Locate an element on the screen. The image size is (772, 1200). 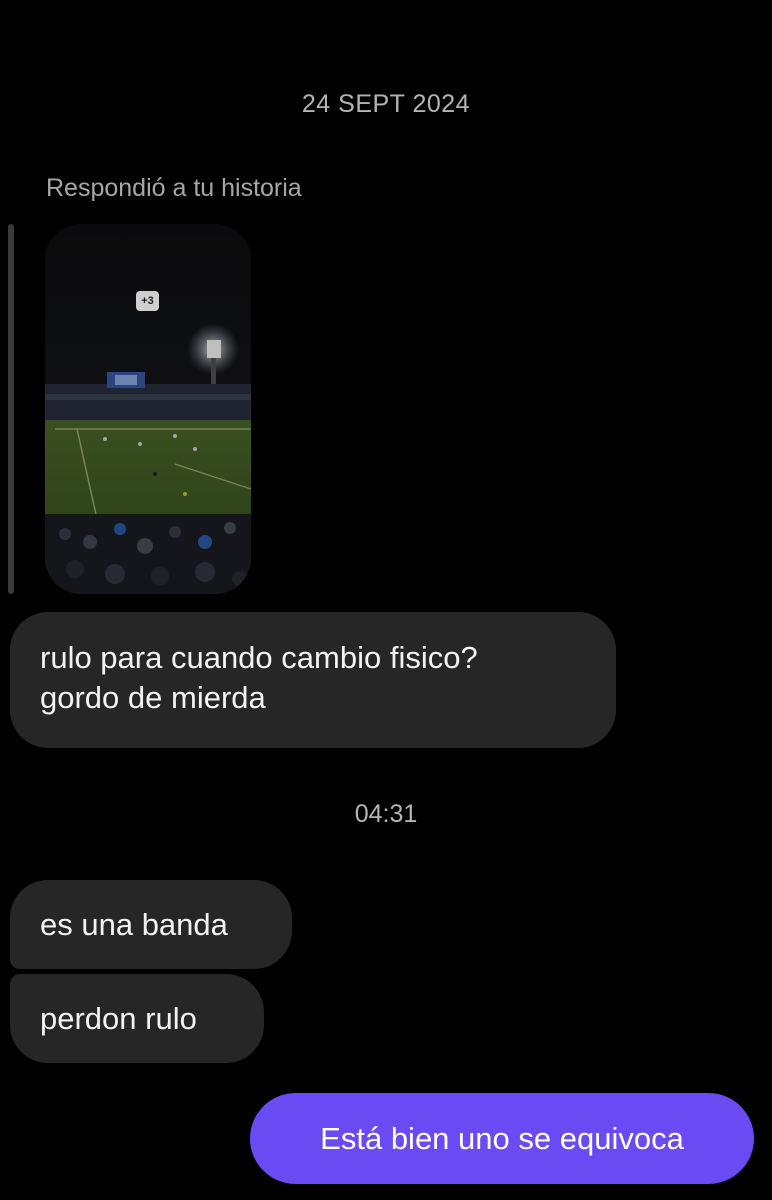
message-bubble-incoming: es una banda is located at coordinates (151, 924).